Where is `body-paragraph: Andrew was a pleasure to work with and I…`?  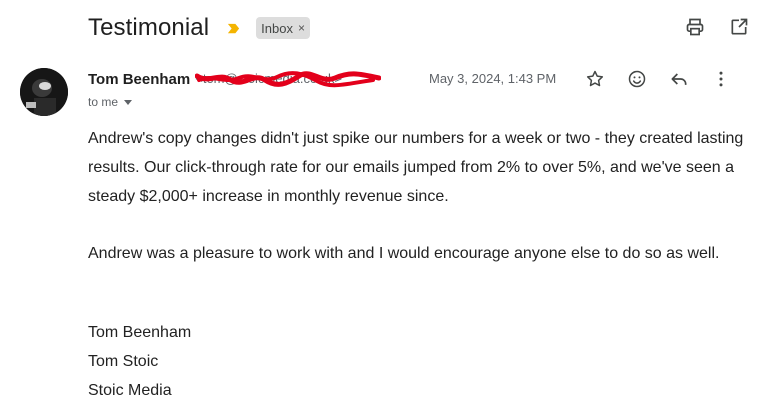 body-paragraph: Andrew was a pleasure to work with and I… is located at coordinates (404, 253).